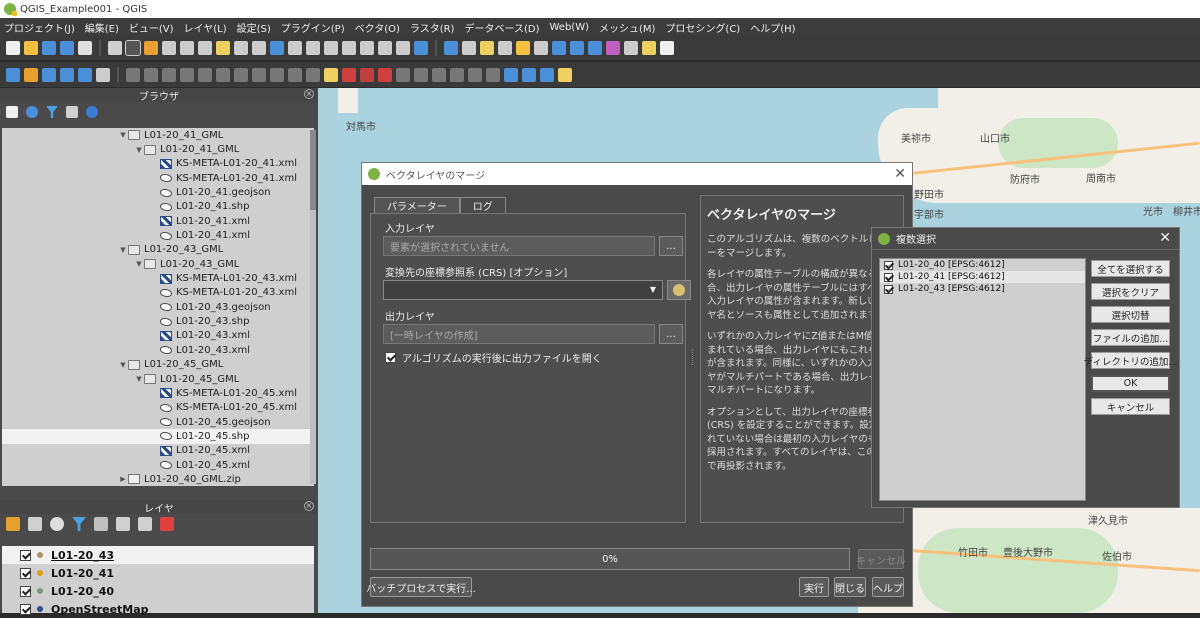  What do you see at coordinates (102, 27) in the screenshot?
I see `menu-item: 編集(E)` at bounding box center [102, 27].